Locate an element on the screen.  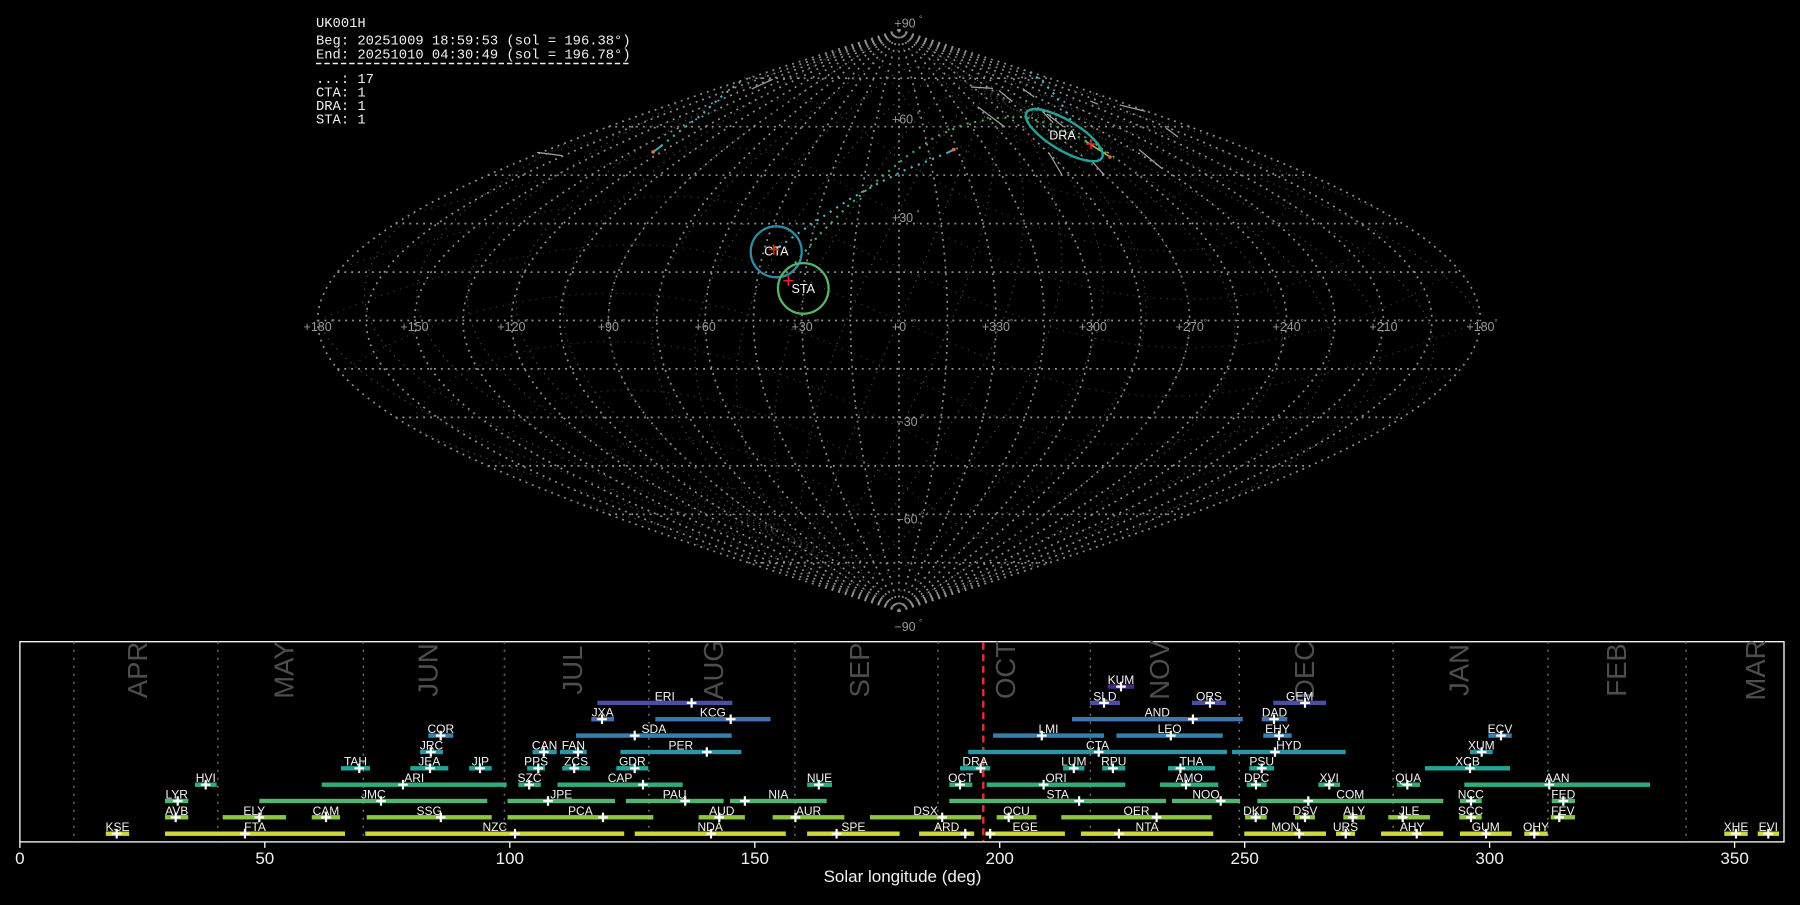
svg-text: AVB is located at coordinates (176, 811).